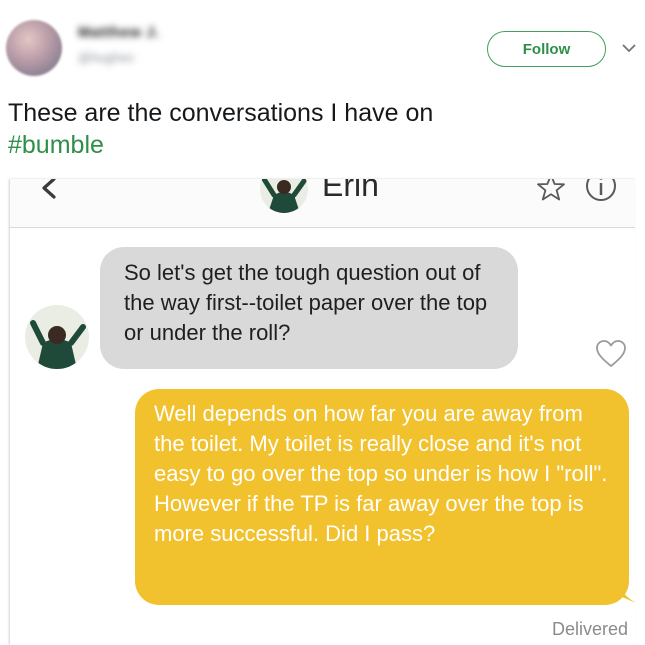  I want to click on favorite-button, so click(551, 190).